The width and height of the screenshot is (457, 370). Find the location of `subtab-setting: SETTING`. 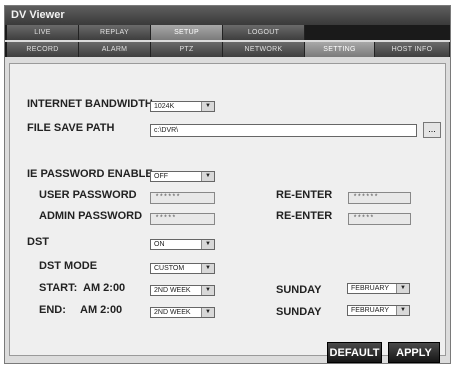

subtab-setting: SETTING is located at coordinates (340, 49).